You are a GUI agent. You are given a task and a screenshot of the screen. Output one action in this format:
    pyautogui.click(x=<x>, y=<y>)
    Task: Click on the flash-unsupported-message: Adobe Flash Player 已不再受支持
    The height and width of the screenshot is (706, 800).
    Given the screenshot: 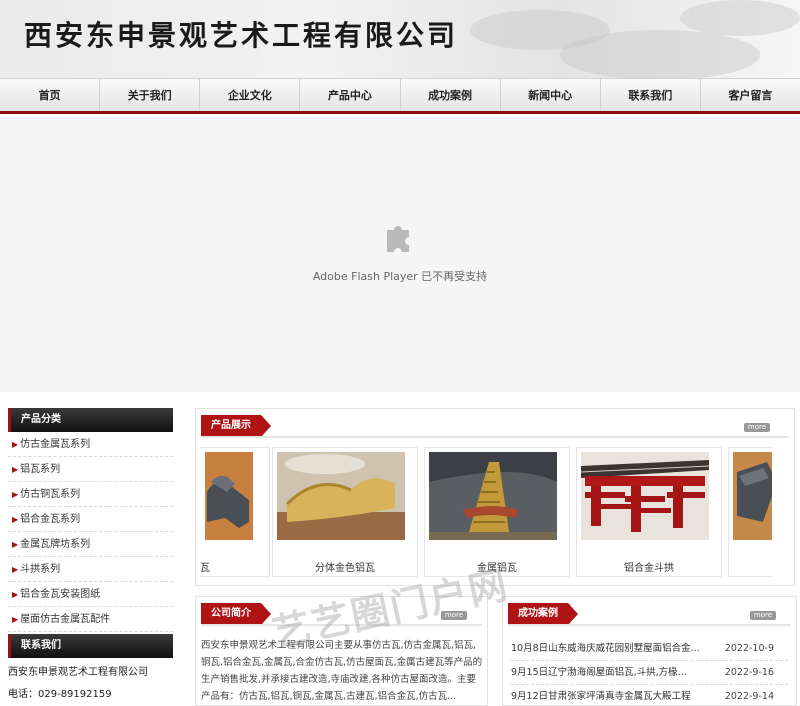 What is the action you would take?
    pyautogui.click(x=400, y=276)
    